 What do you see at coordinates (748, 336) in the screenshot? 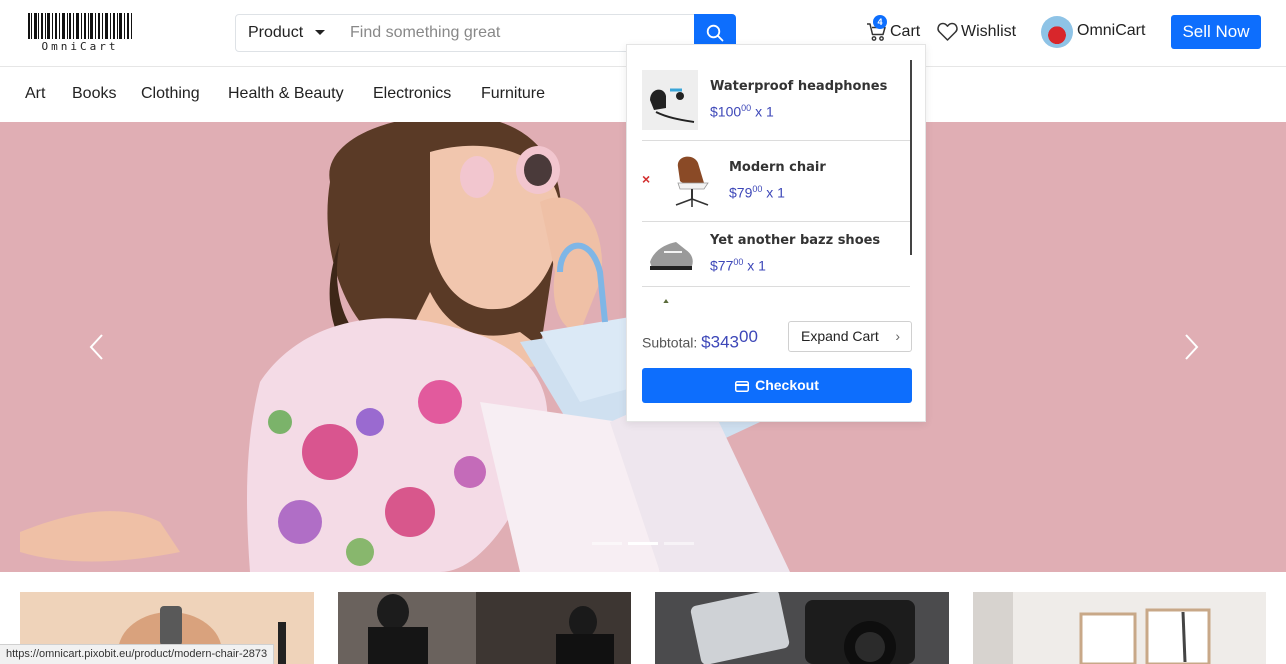
I see `subtotal-cents: 00` at bounding box center [748, 336].